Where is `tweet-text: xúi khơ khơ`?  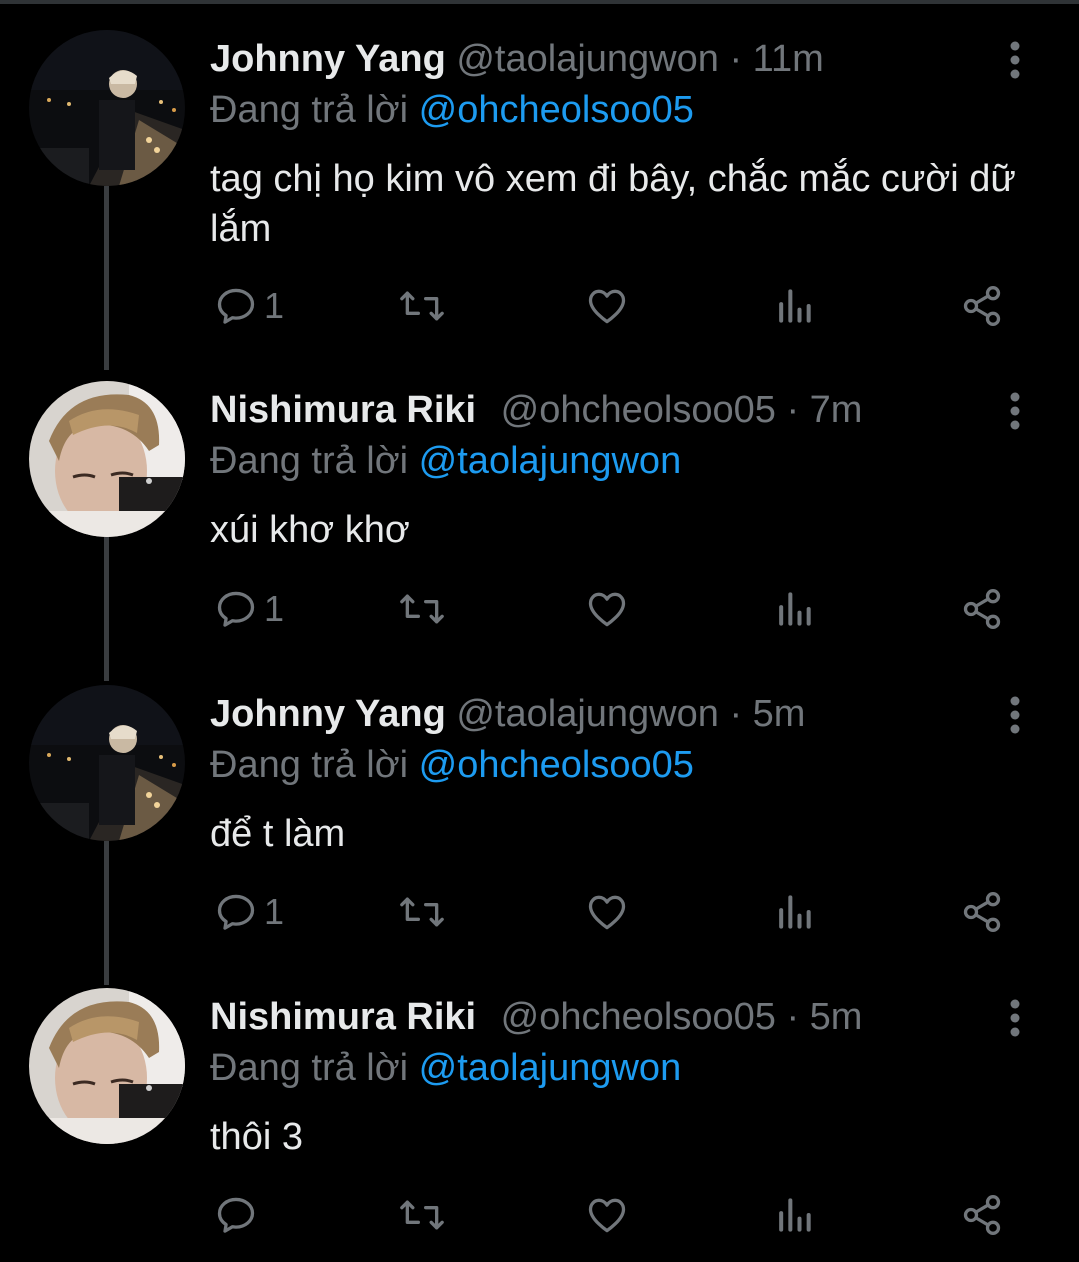 tweet-text: xúi khơ khơ is located at coordinates (310, 530).